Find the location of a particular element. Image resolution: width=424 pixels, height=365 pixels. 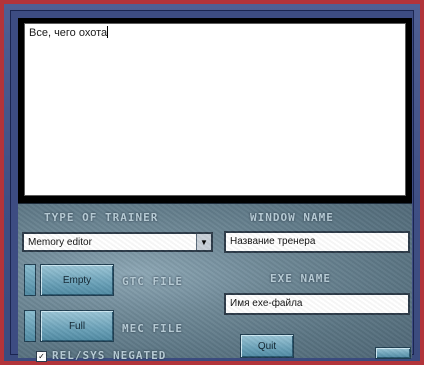

trainer-type-select: Memory editor ▼ is located at coordinates (117, 242).